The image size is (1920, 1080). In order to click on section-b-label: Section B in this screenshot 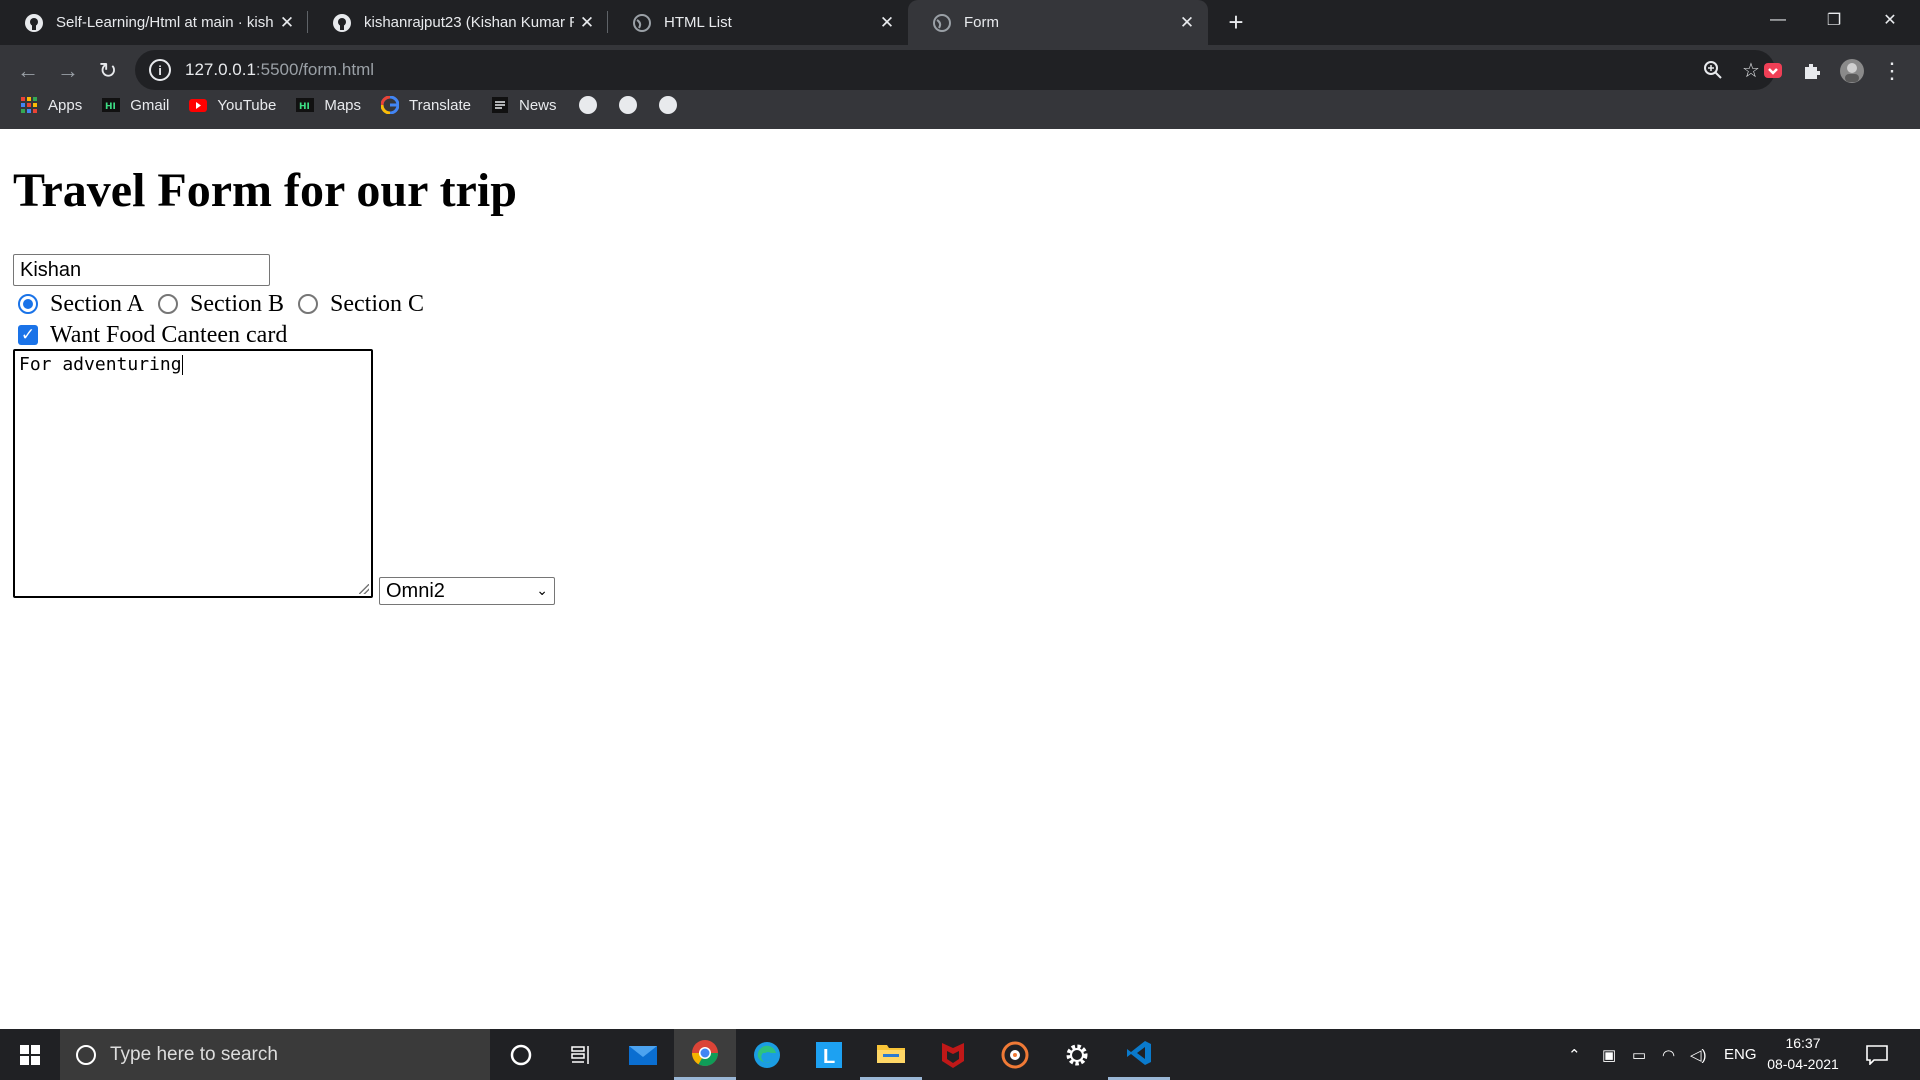, I will do `click(237, 303)`.